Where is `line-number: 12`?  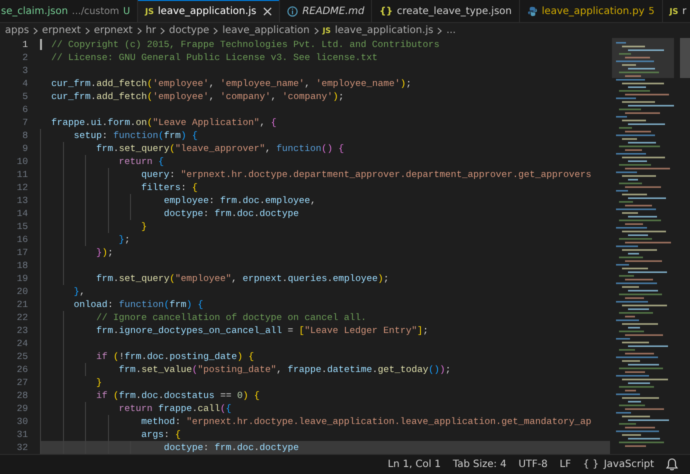
line-number: 12 is located at coordinates (22, 187).